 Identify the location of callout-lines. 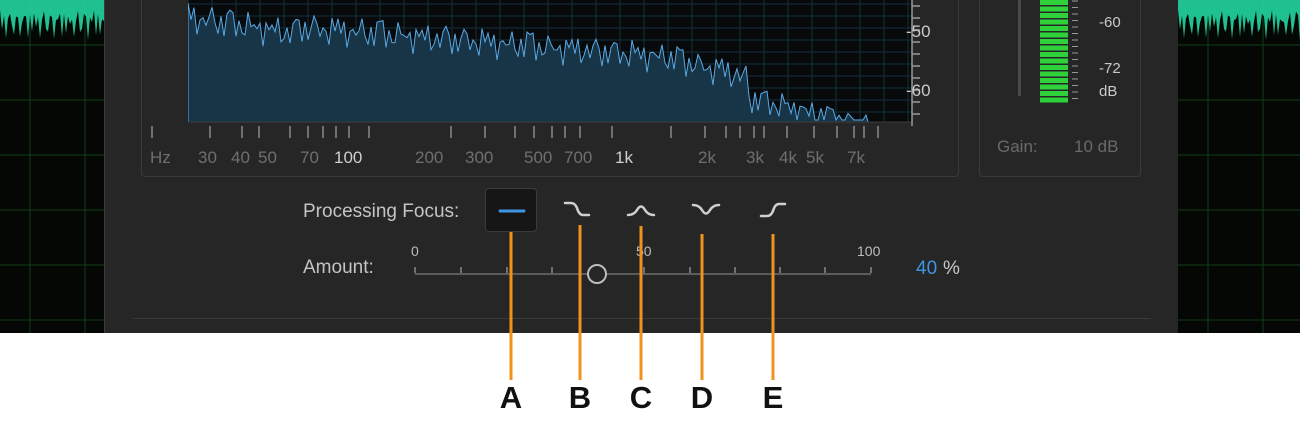
(642, 302).